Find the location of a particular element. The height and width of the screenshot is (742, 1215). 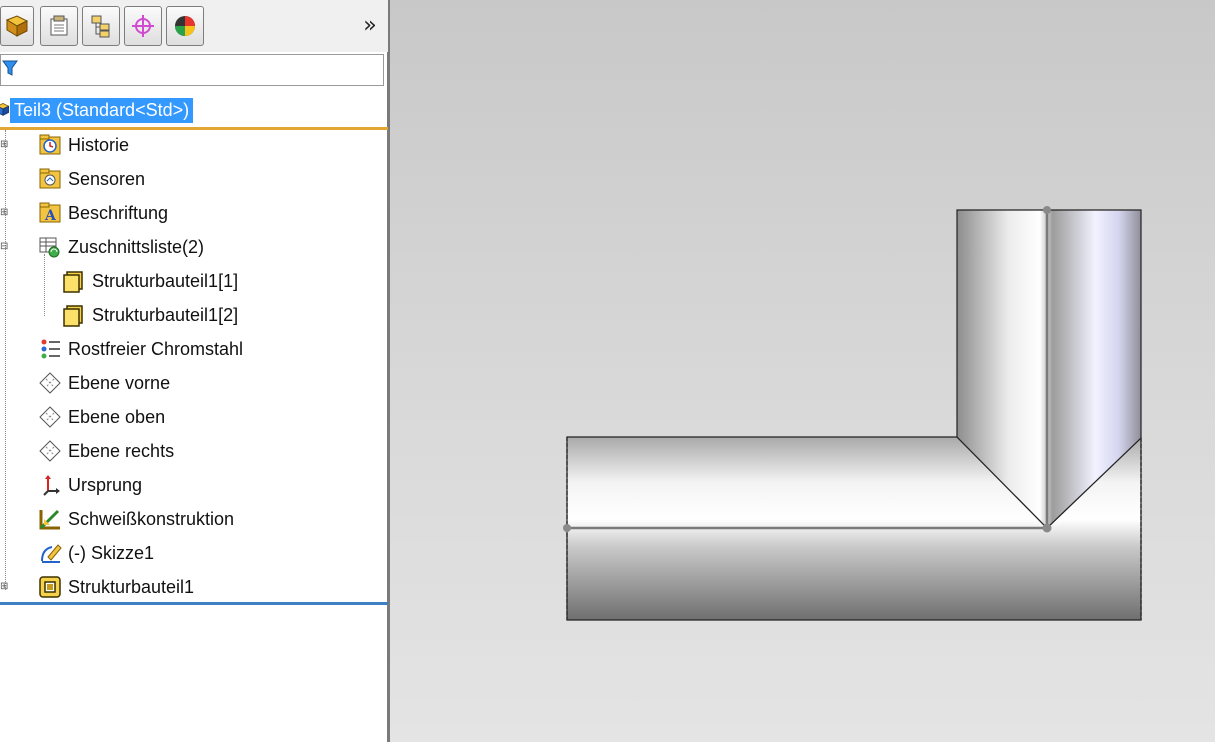

tree-item-skizze1: (-) Skizze1 is located at coordinates (77, 553).